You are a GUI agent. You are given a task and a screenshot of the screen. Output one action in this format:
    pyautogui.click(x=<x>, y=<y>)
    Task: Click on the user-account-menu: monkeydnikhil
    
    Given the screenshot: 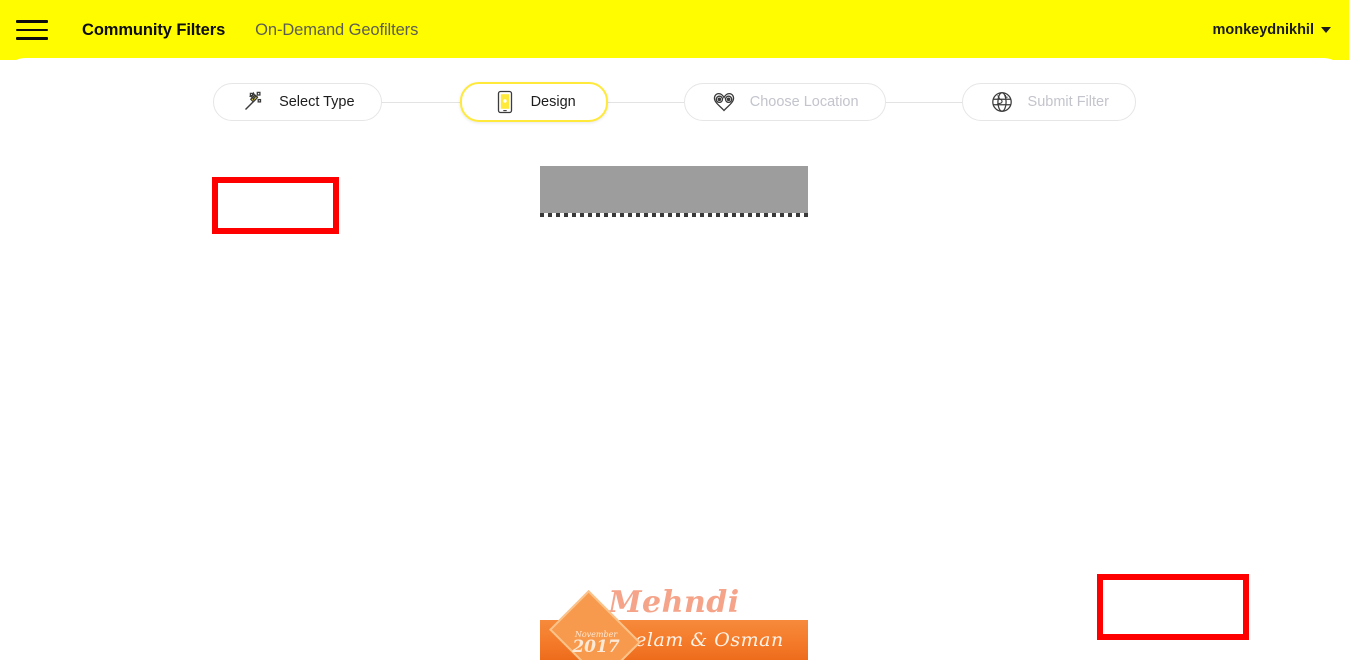 What is the action you would take?
    pyautogui.click(x=1271, y=30)
    